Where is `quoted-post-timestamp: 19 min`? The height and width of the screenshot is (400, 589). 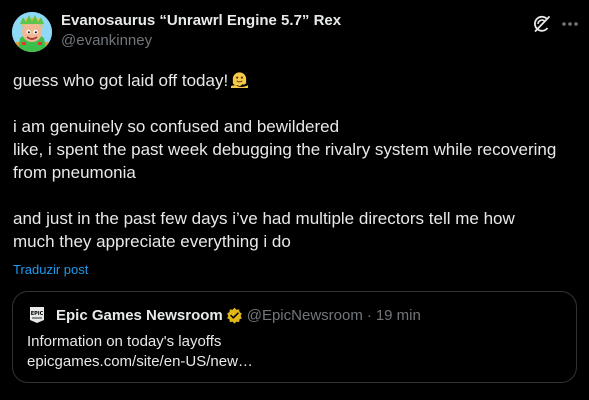
quoted-post-timestamp: 19 min is located at coordinates (398, 315).